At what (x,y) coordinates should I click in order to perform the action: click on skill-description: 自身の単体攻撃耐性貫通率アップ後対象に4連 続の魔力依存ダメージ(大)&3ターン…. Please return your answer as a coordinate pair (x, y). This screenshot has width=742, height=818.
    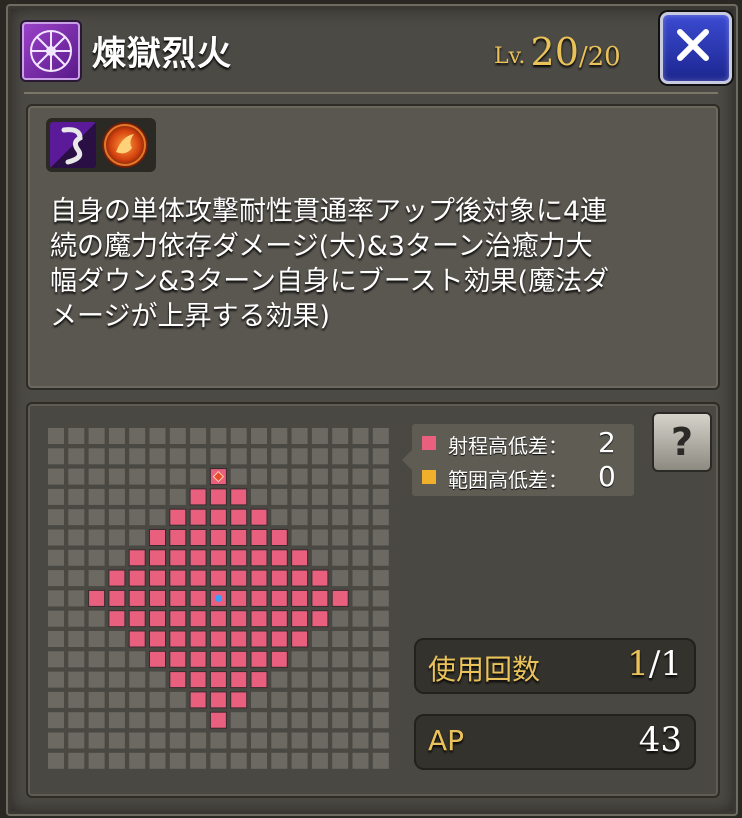
    Looking at the image, I should click on (375, 264).